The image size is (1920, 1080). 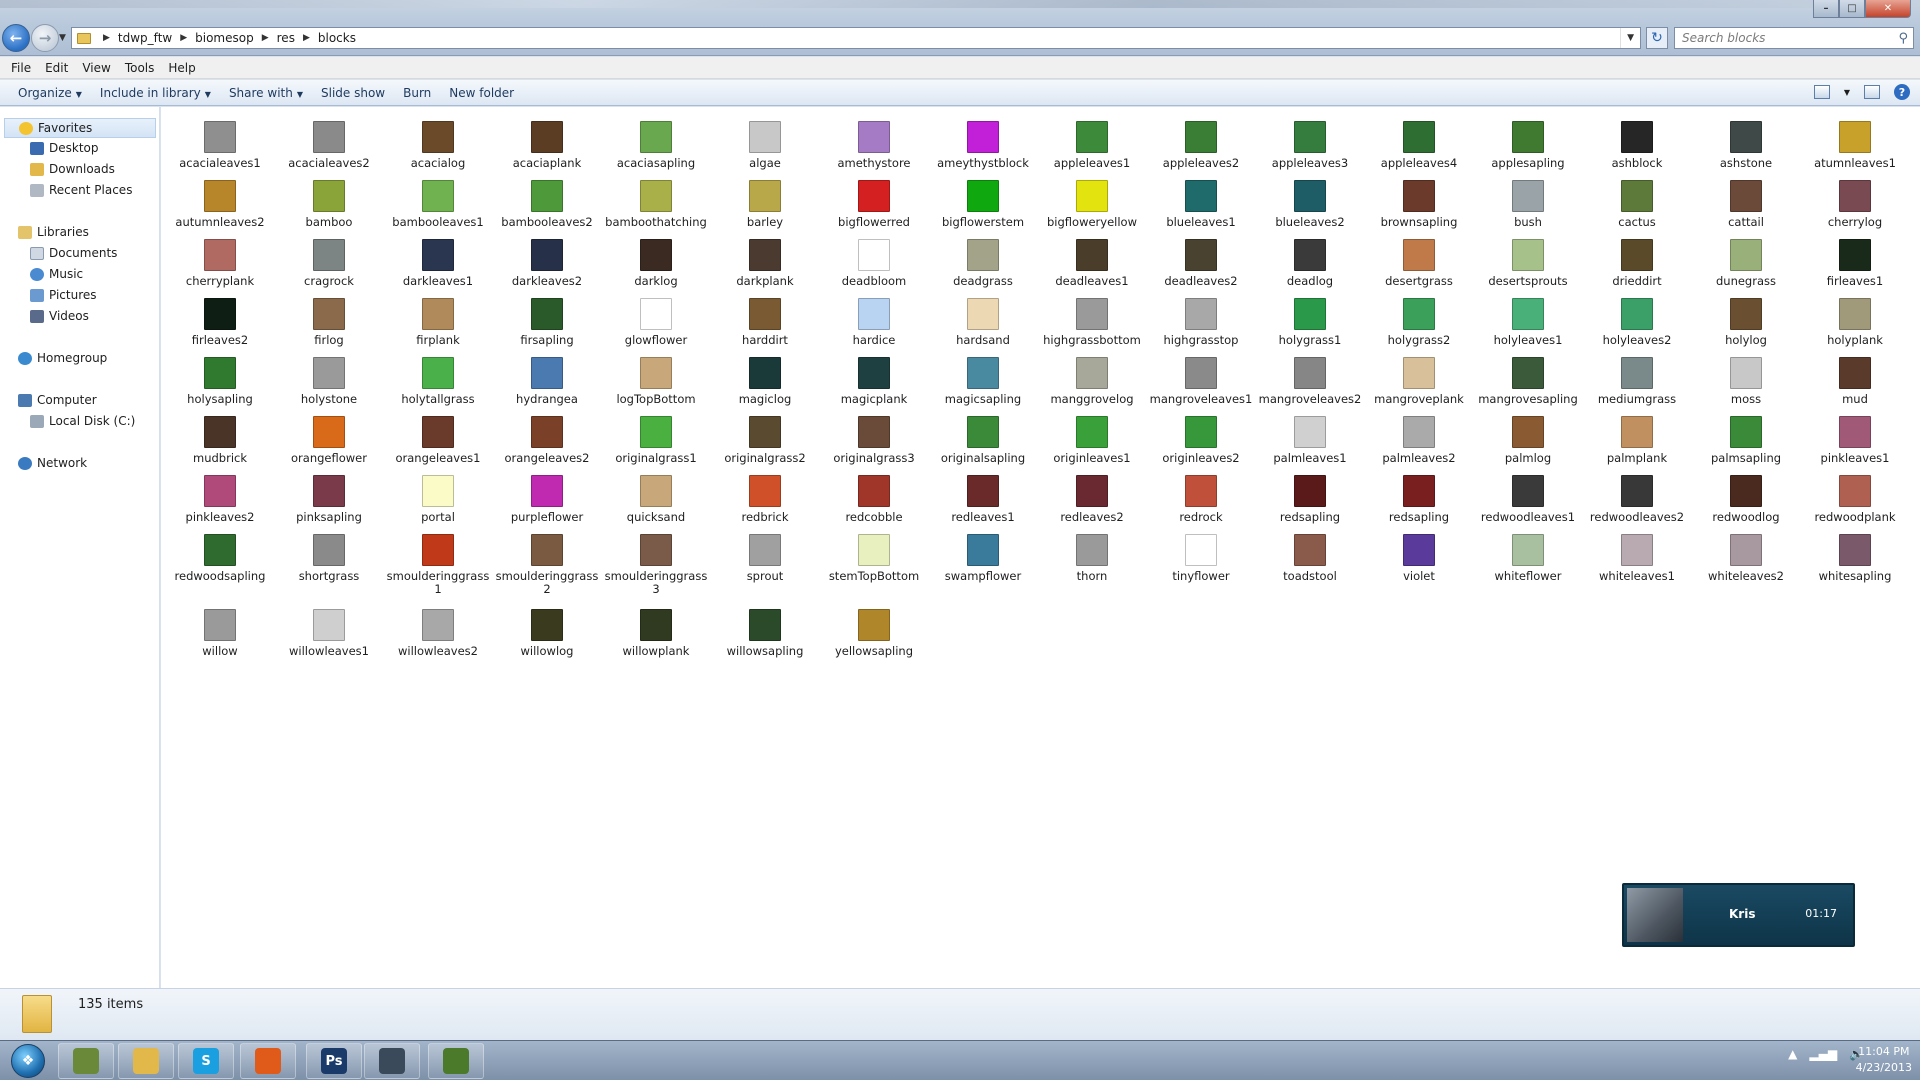 What do you see at coordinates (1092, 503) in the screenshot?
I see `file-item: redleaves2` at bounding box center [1092, 503].